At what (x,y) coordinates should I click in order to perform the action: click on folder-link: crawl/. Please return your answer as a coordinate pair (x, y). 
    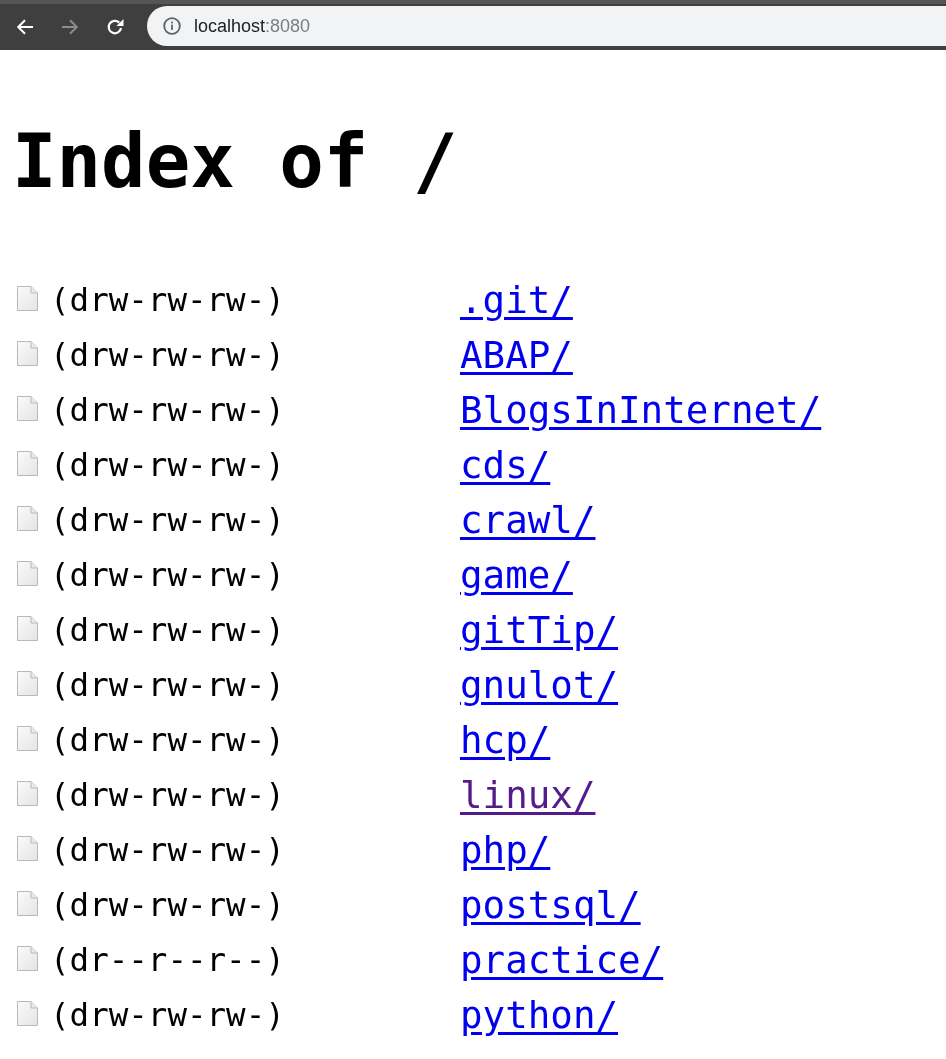
    Looking at the image, I should click on (528, 520).